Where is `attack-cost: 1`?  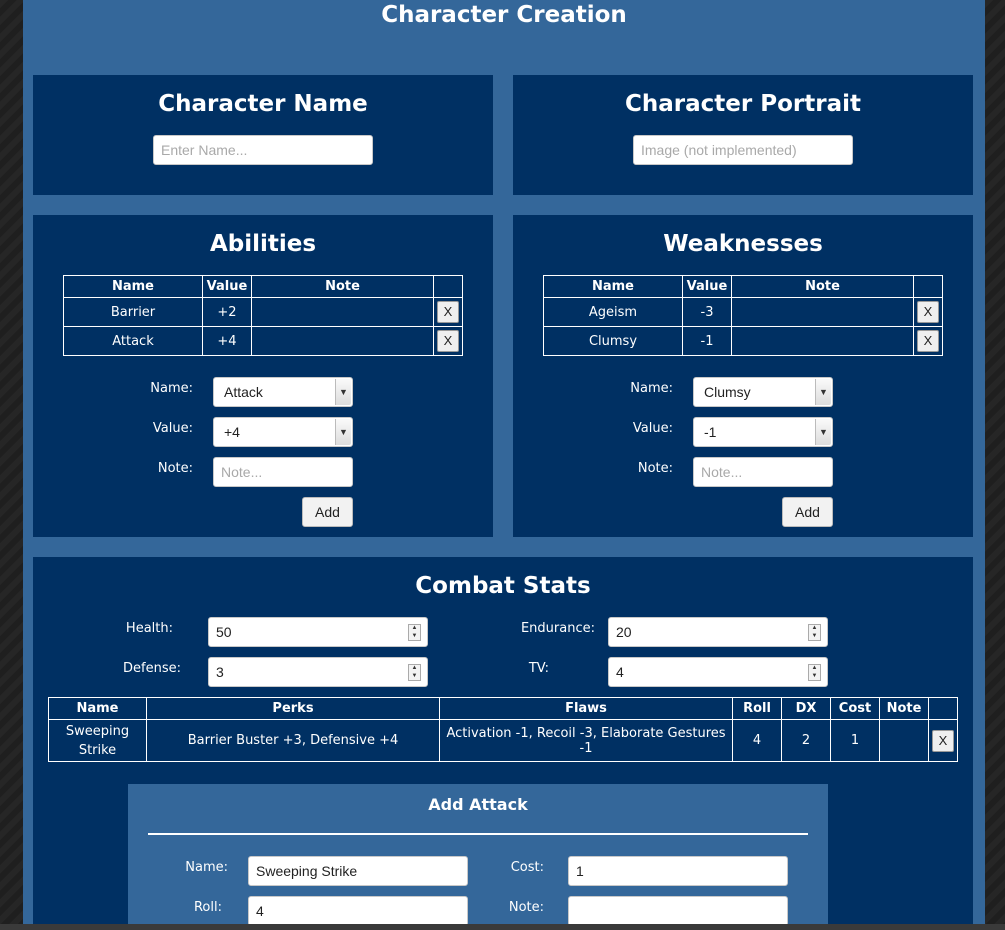
attack-cost: 1 is located at coordinates (855, 740).